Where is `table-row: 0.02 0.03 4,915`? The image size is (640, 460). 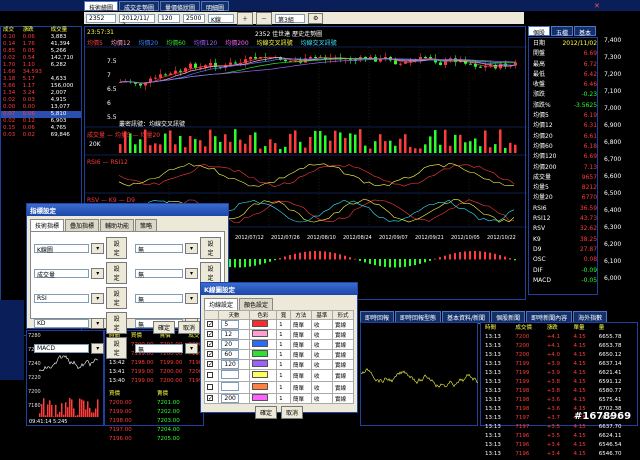
table-row: 0.02 0.03 4,915 is located at coordinates (41, 100).